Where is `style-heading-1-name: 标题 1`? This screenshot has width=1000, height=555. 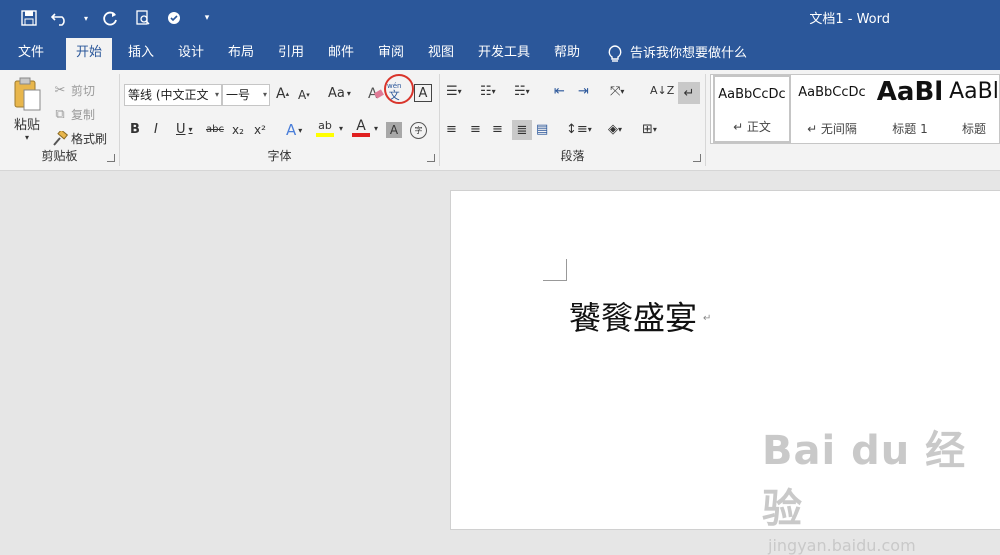
style-heading-1-name: 标题 1 is located at coordinates (910, 129).